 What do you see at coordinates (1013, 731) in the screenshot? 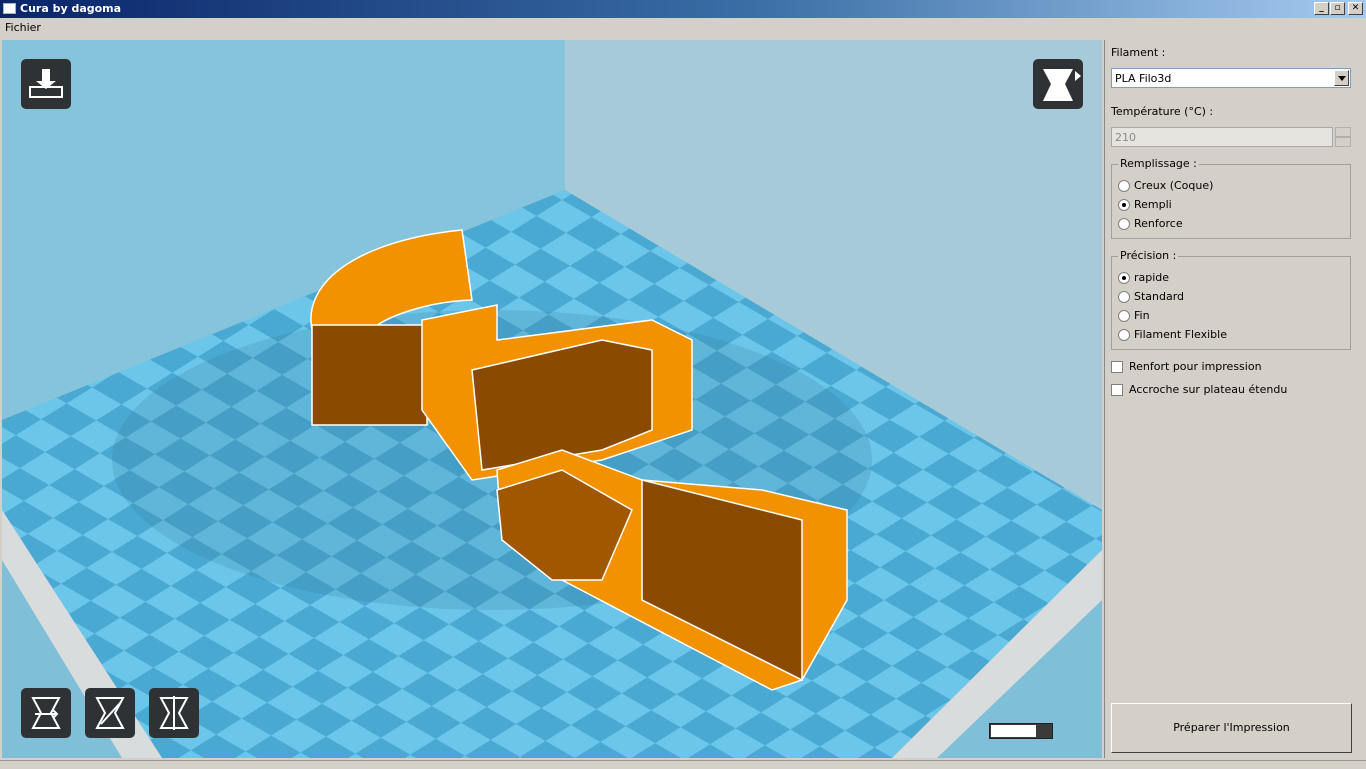
I see `layer-slider-fill` at bounding box center [1013, 731].